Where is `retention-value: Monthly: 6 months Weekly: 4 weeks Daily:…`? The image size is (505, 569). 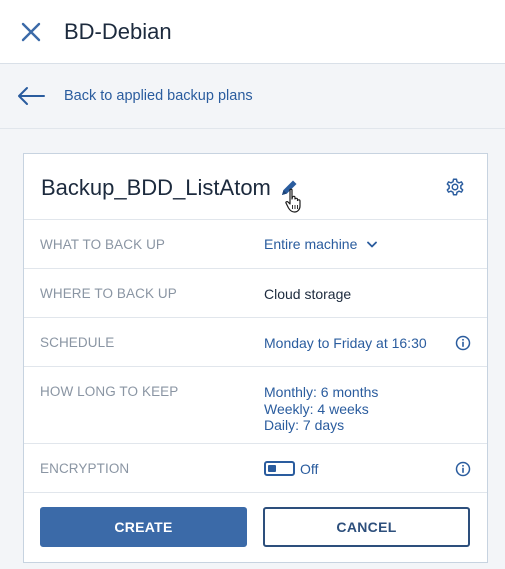
retention-value: Monthly: 6 months Weekly: 4 weeks Daily:… is located at coordinates (321, 409).